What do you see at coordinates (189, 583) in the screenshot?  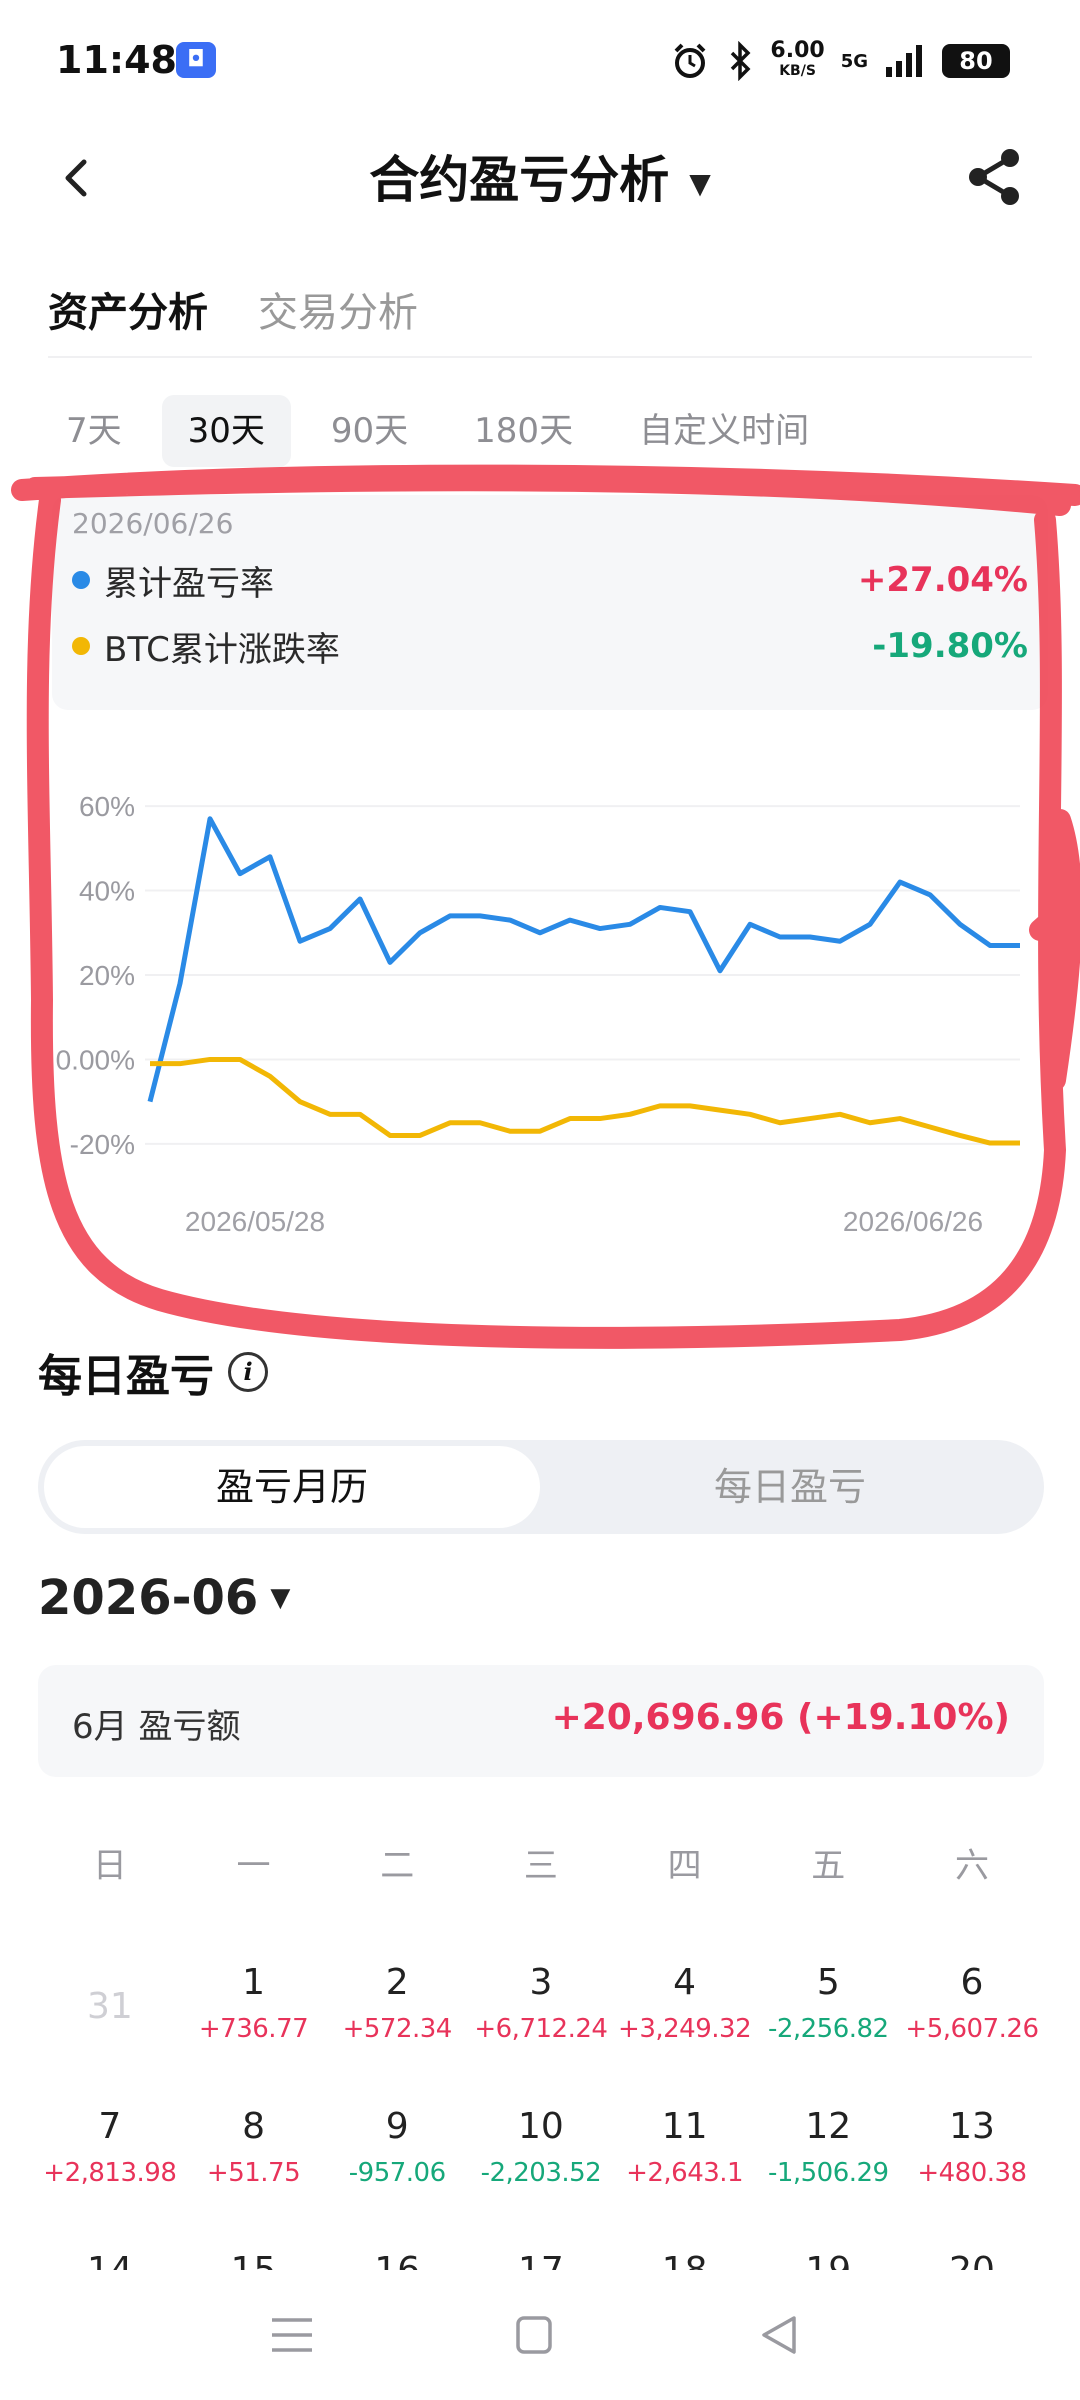 I see `legend-label: 累计盈亏率` at bounding box center [189, 583].